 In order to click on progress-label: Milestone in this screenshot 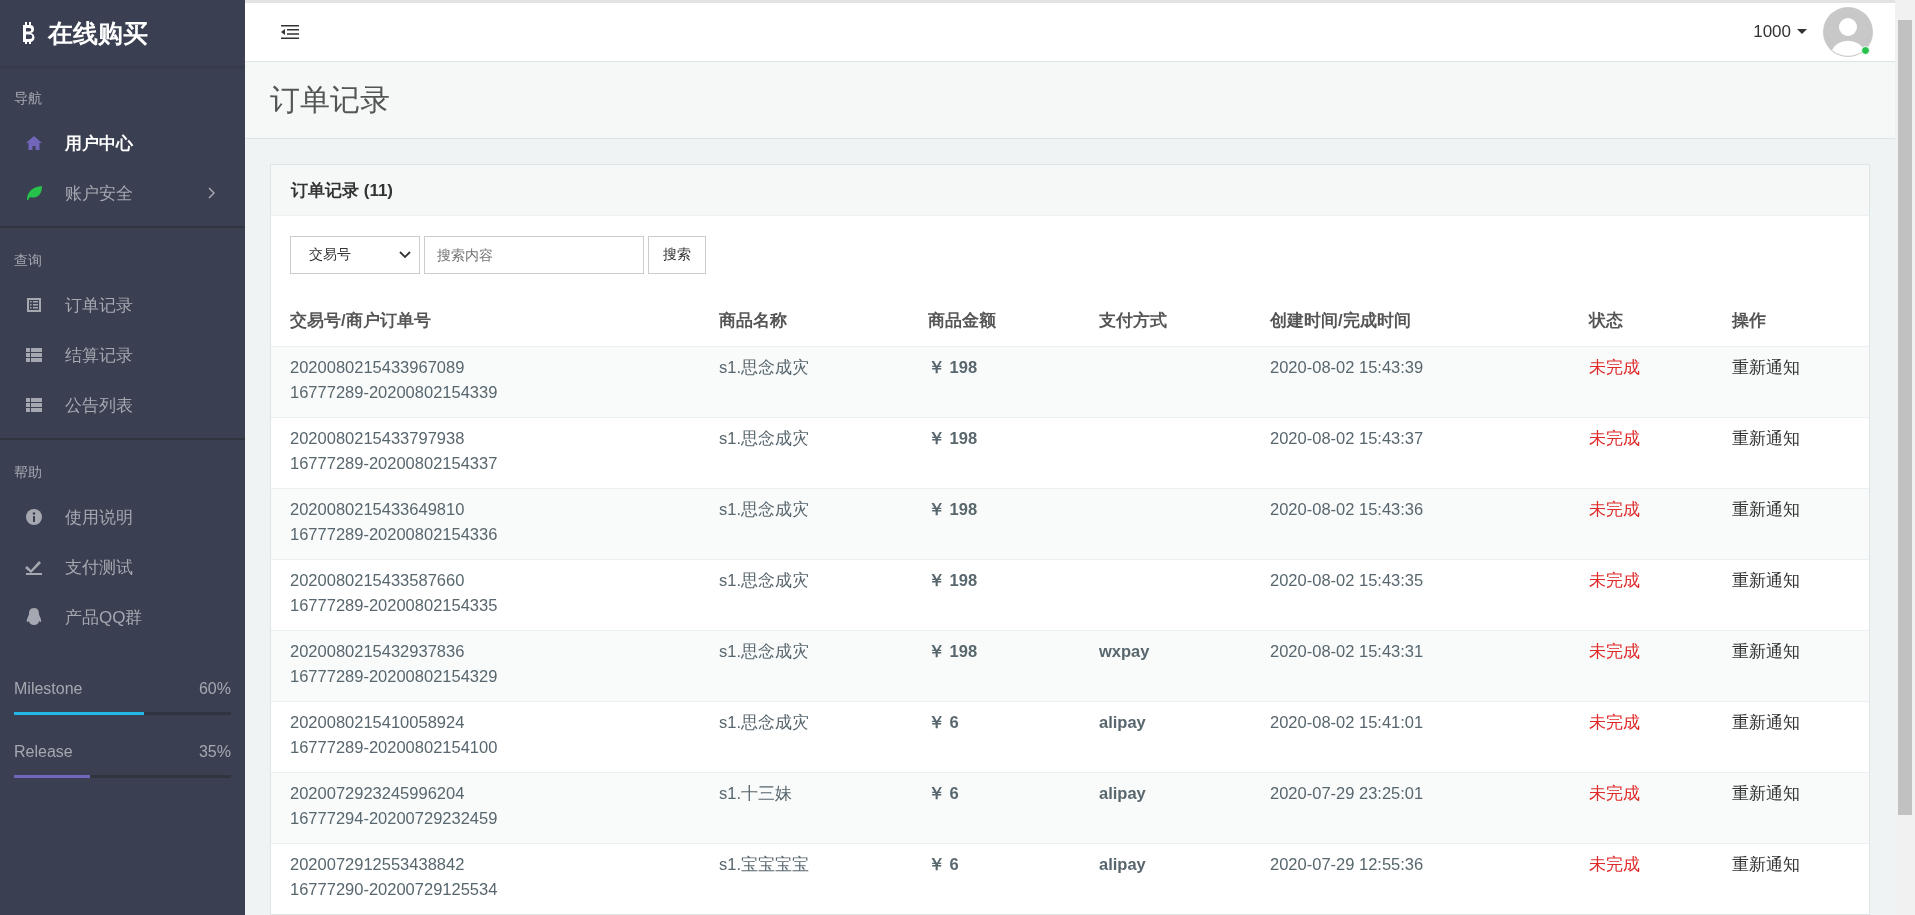, I will do `click(48, 689)`.